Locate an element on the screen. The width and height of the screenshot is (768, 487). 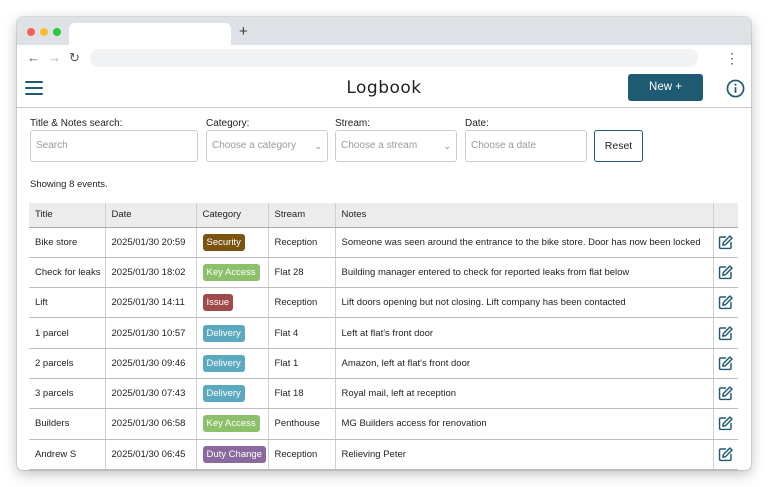
app-header: Logbook New + is located at coordinates (384, 89).